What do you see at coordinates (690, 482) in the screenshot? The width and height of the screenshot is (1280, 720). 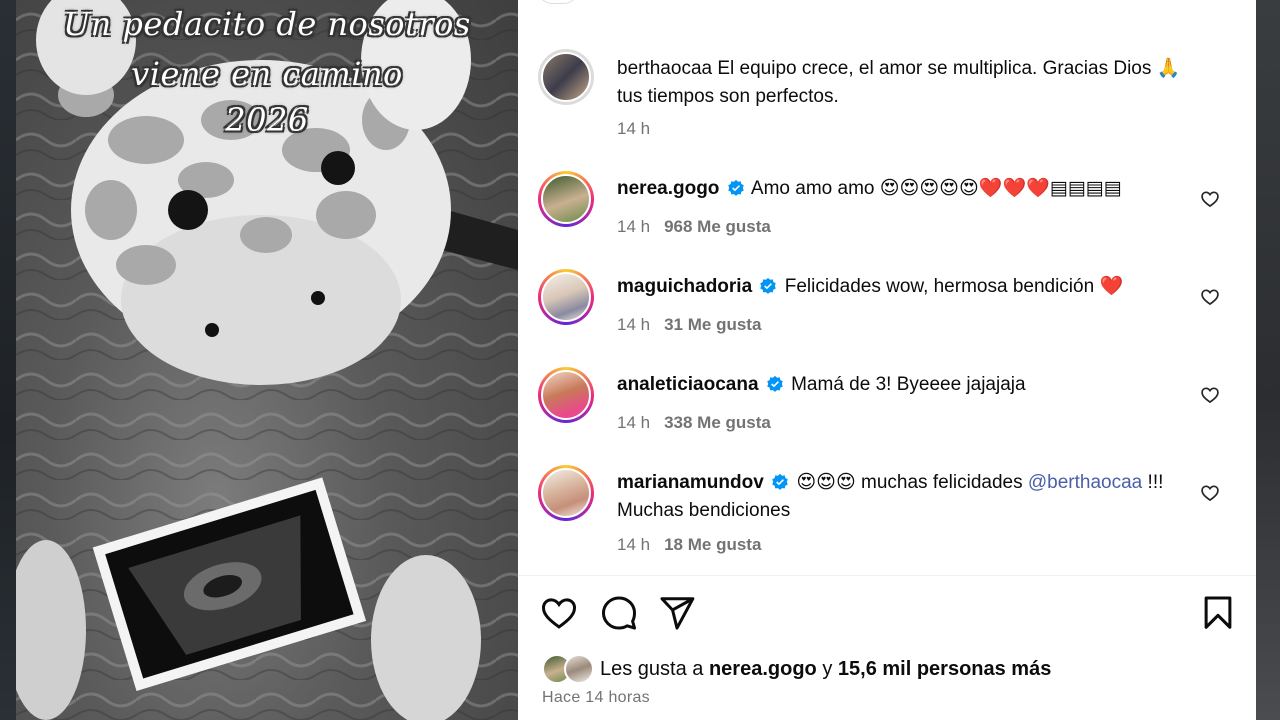 I see `comment-username: marianamundov` at bounding box center [690, 482].